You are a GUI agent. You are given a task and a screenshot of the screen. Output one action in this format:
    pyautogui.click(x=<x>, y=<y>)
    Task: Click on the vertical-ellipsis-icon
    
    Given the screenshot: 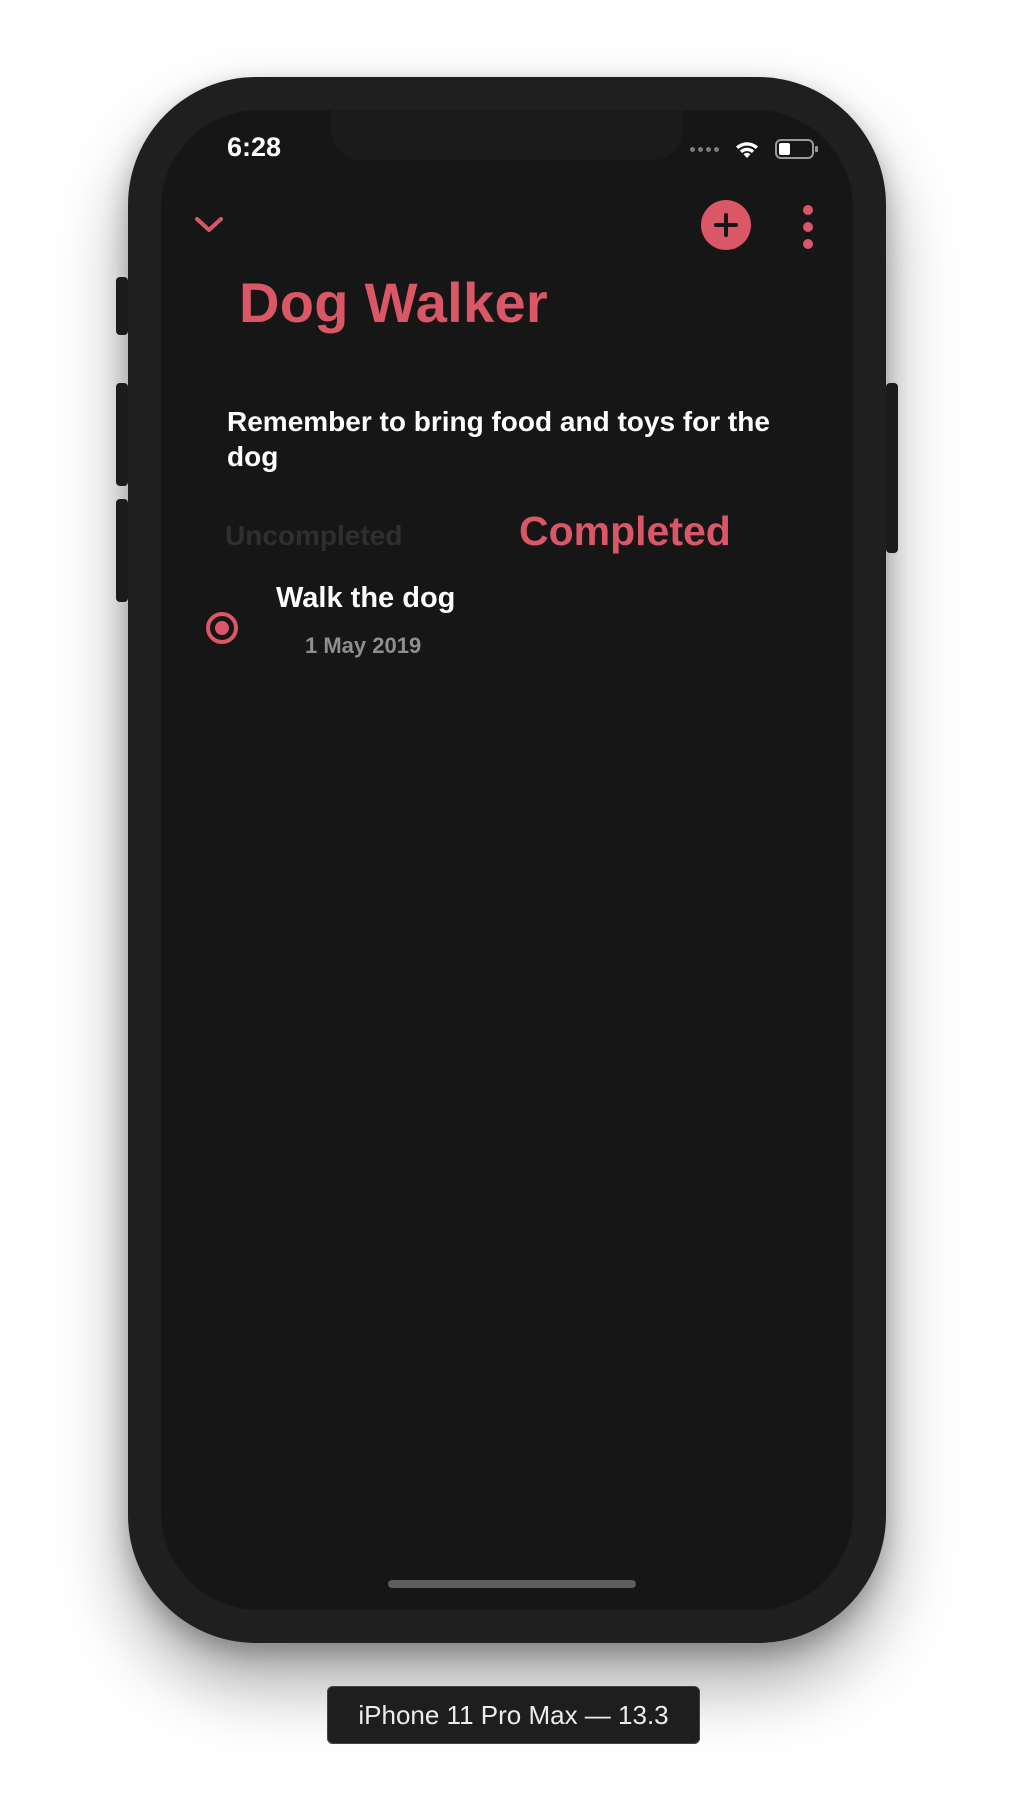 What is the action you would take?
    pyautogui.click(x=808, y=210)
    